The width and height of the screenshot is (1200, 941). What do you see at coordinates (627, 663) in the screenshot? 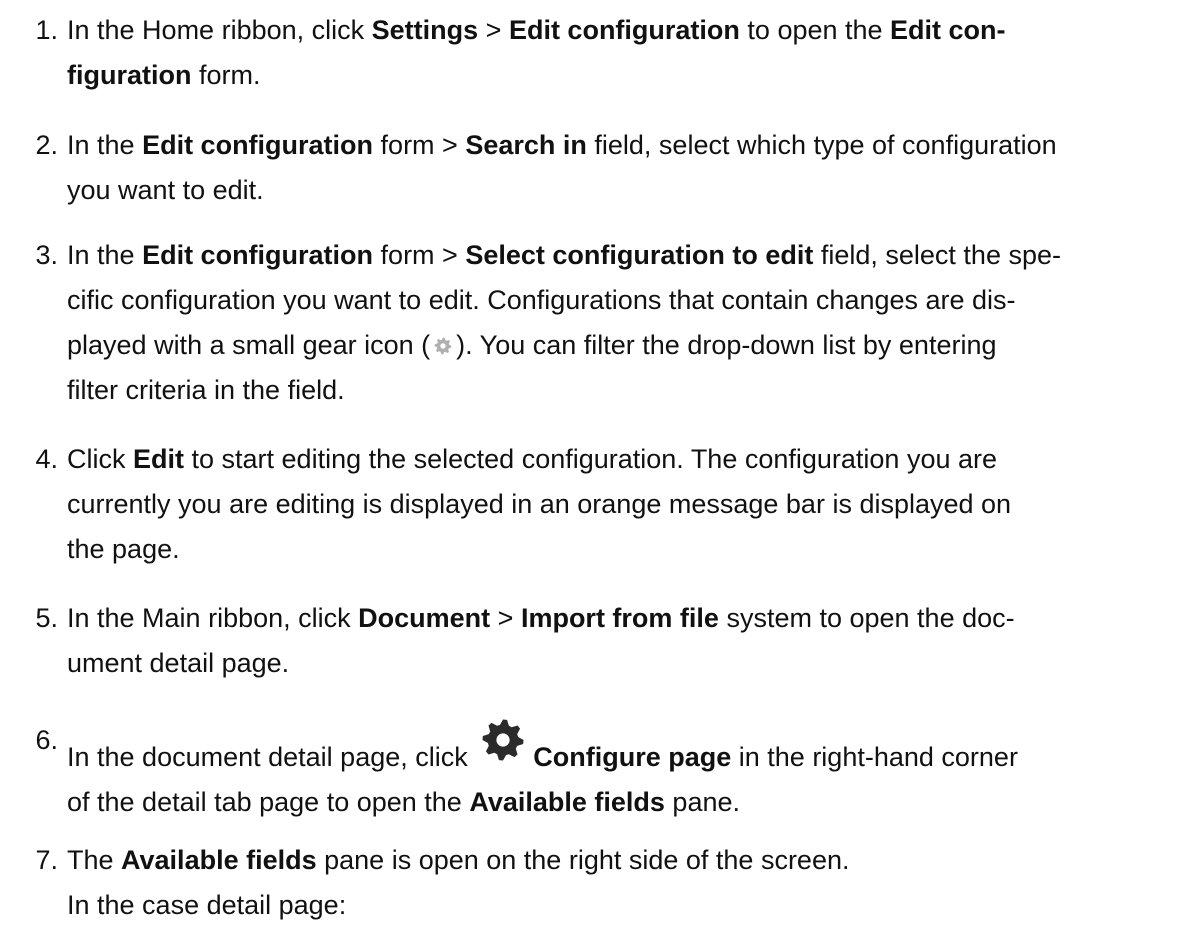
I see `text-line: ument detail page.` at bounding box center [627, 663].